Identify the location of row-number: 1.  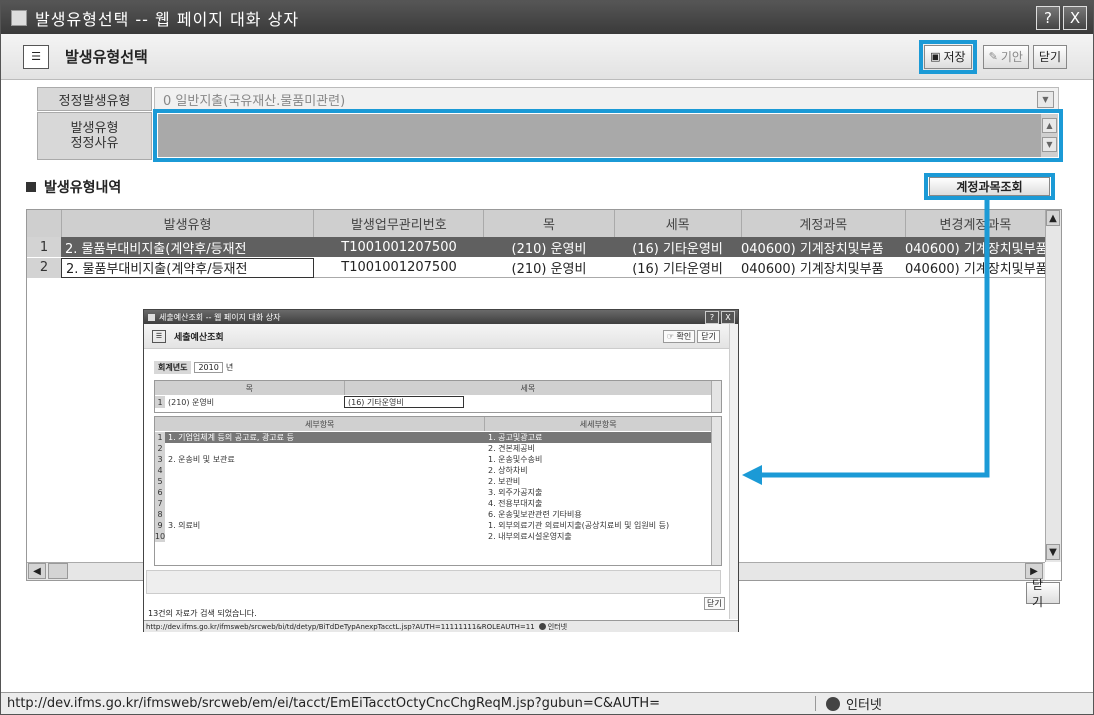
(160, 402).